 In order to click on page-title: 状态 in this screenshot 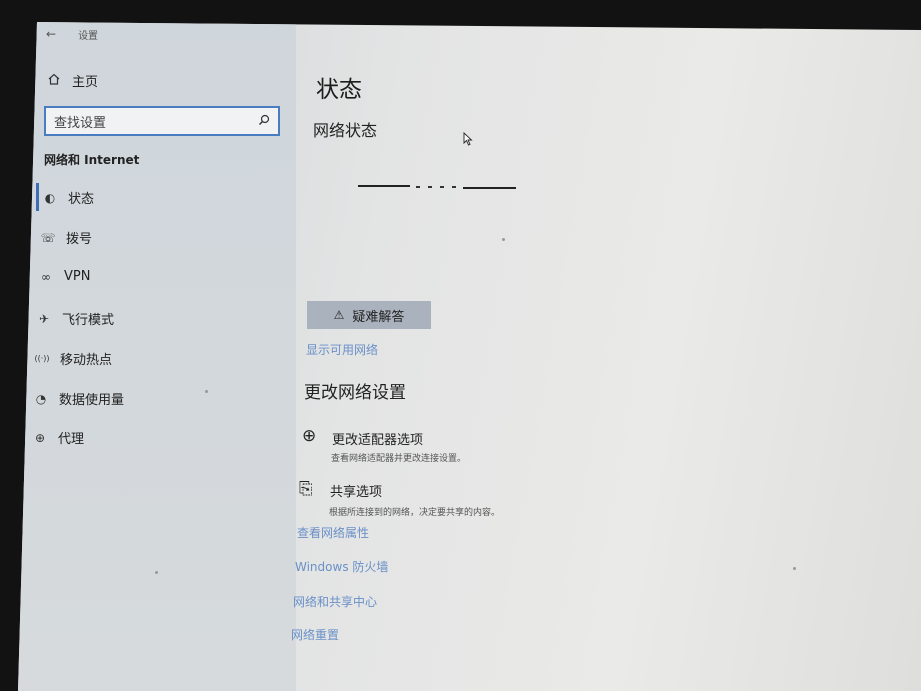, I will do `click(339, 90)`.